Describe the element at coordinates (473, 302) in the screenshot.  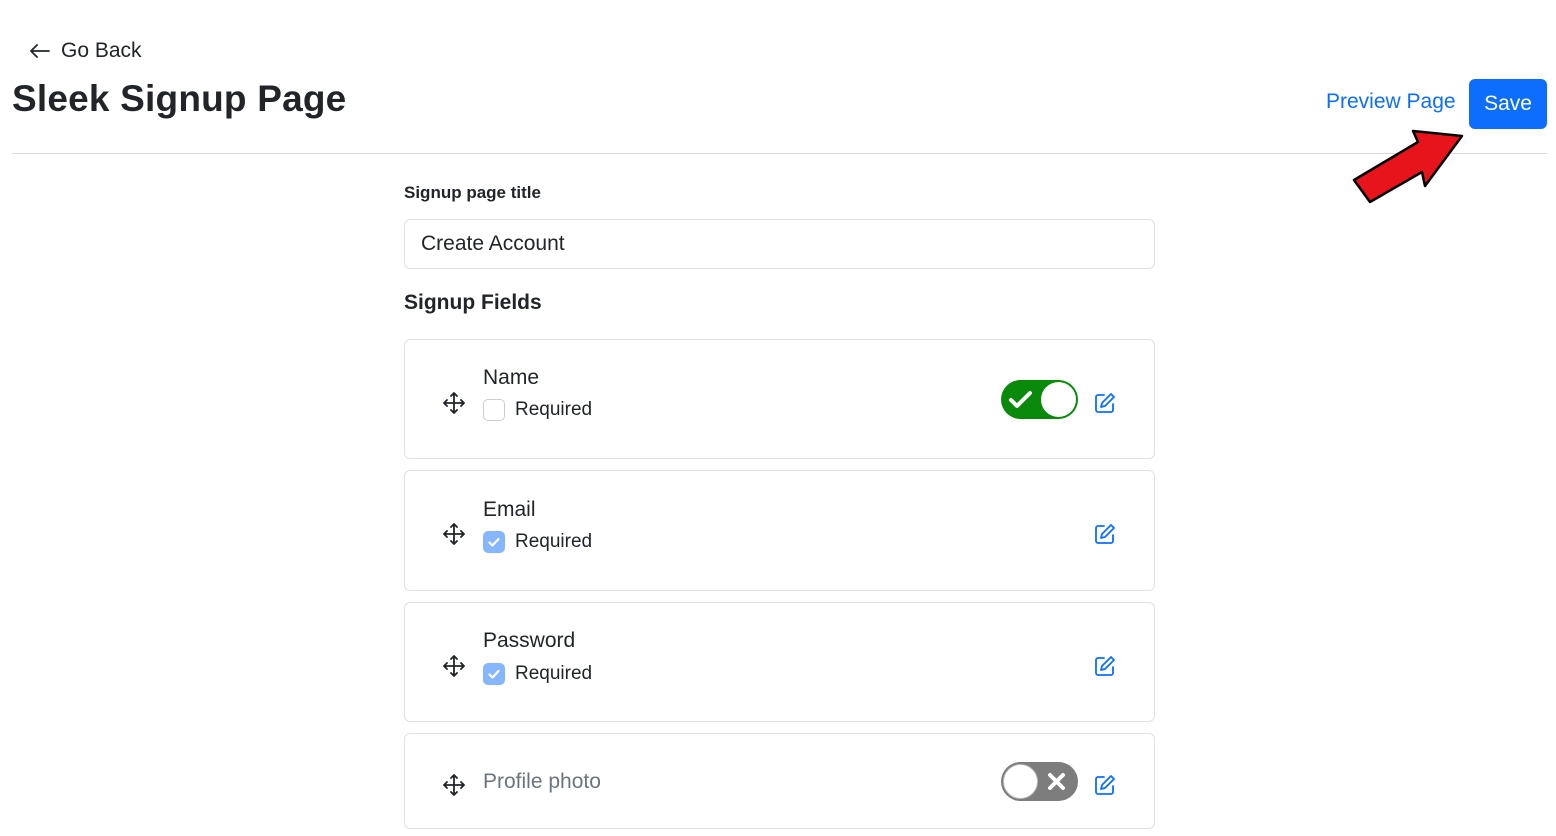
I see `signup-fields-heading: Signup Fields` at that location.